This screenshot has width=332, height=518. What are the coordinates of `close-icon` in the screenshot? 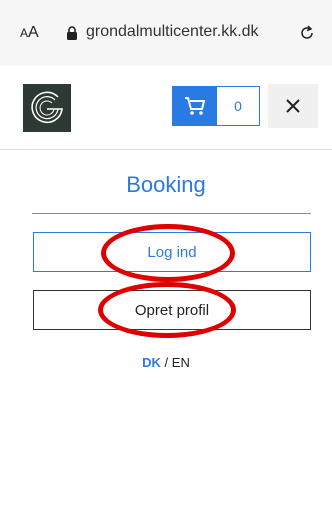 It's located at (293, 106).